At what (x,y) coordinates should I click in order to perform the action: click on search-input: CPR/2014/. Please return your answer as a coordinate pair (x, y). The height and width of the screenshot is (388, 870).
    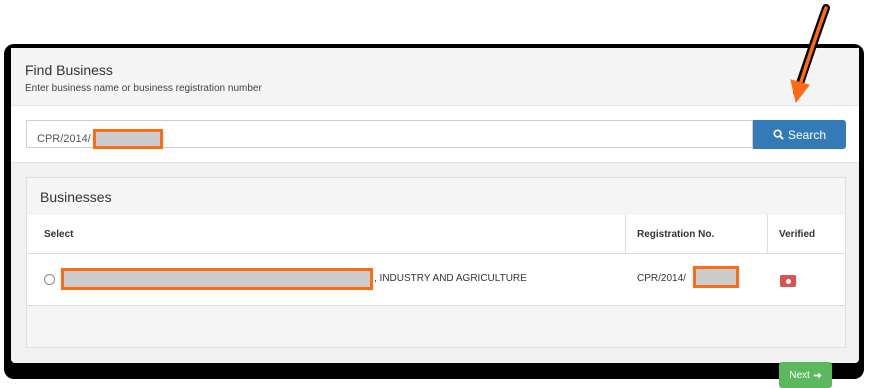
    Looking at the image, I should click on (389, 134).